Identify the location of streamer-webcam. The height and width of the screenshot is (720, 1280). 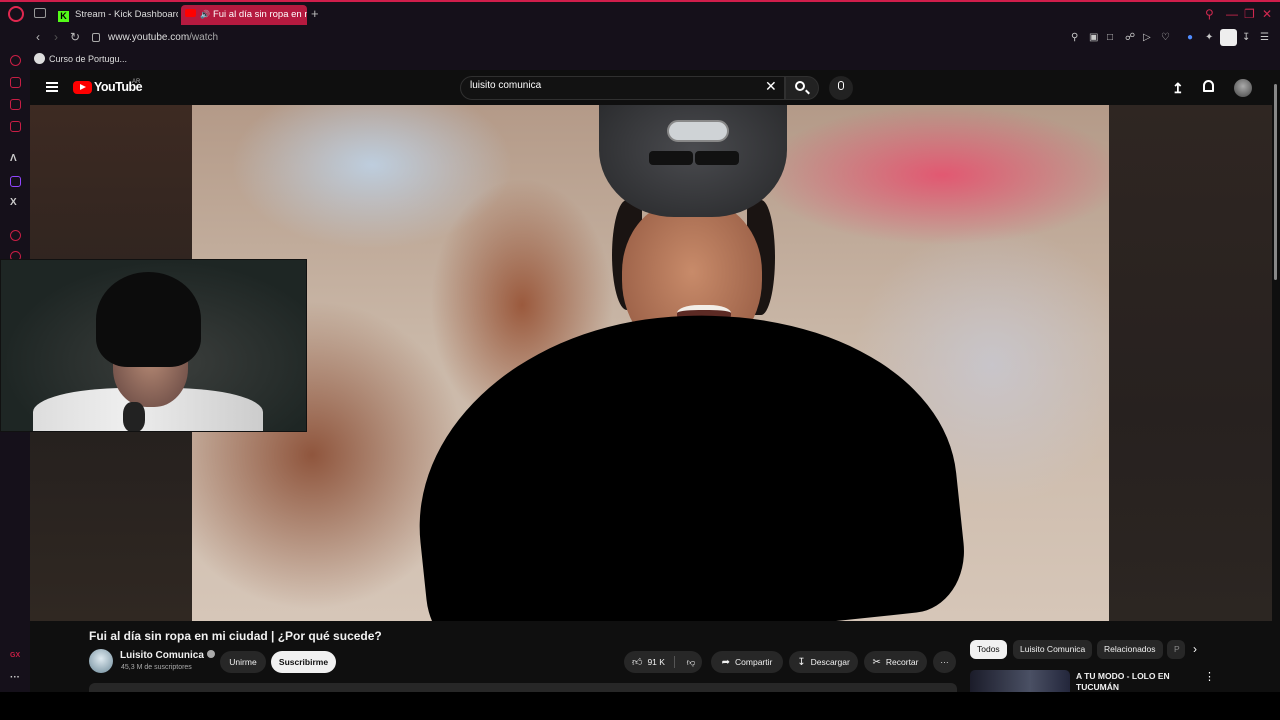
(153, 345).